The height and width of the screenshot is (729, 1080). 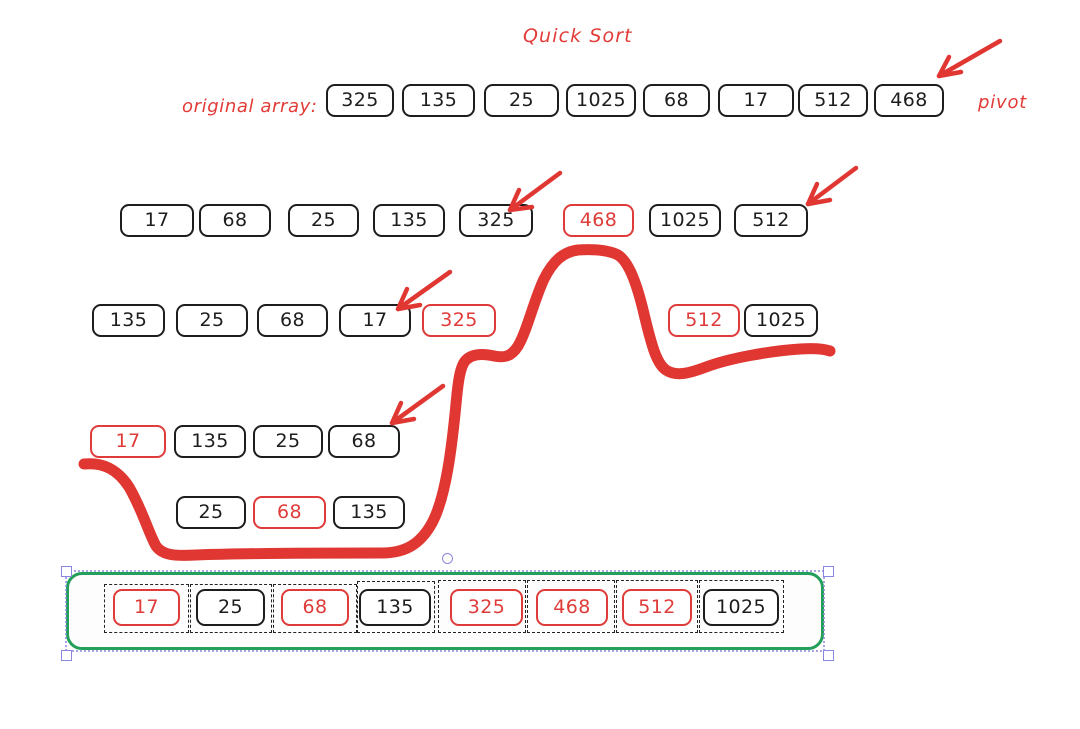 I want to click on array-cell-value: 17, so click(x=146, y=607).